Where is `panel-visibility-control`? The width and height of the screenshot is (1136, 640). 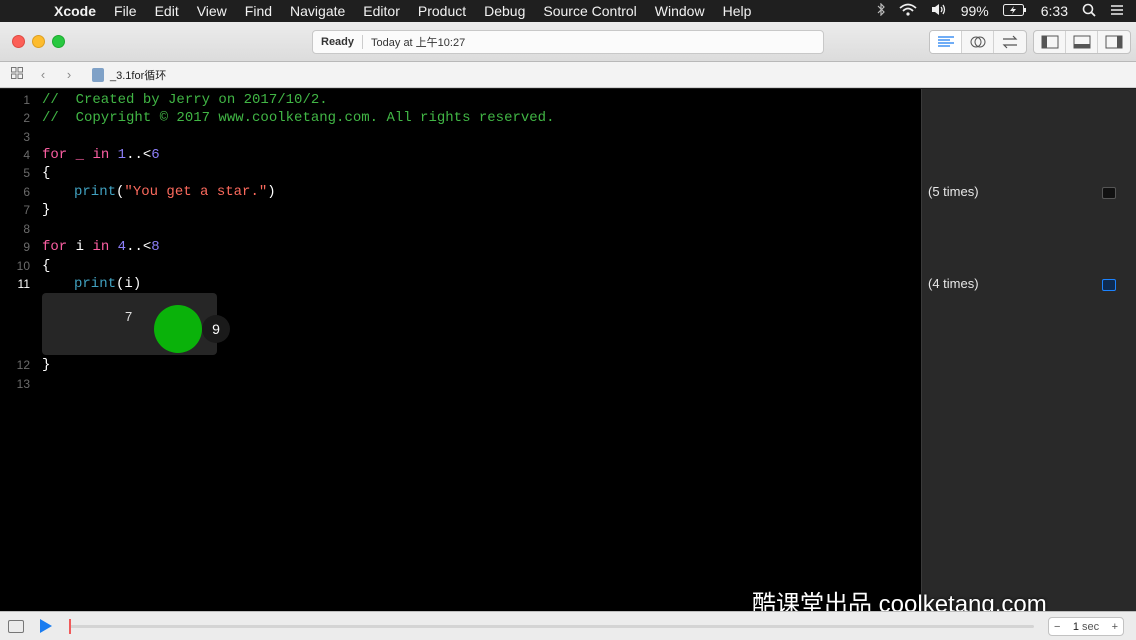
panel-visibility-control is located at coordinates (1082, 42).